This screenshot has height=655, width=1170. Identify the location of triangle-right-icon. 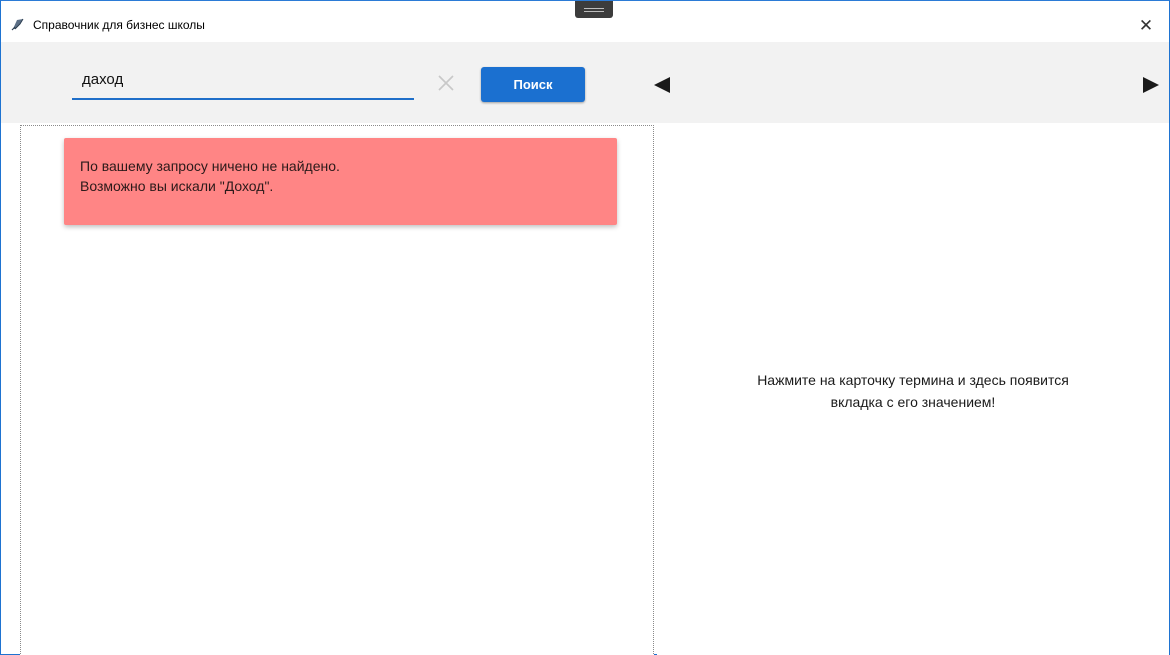
(1151, 85).